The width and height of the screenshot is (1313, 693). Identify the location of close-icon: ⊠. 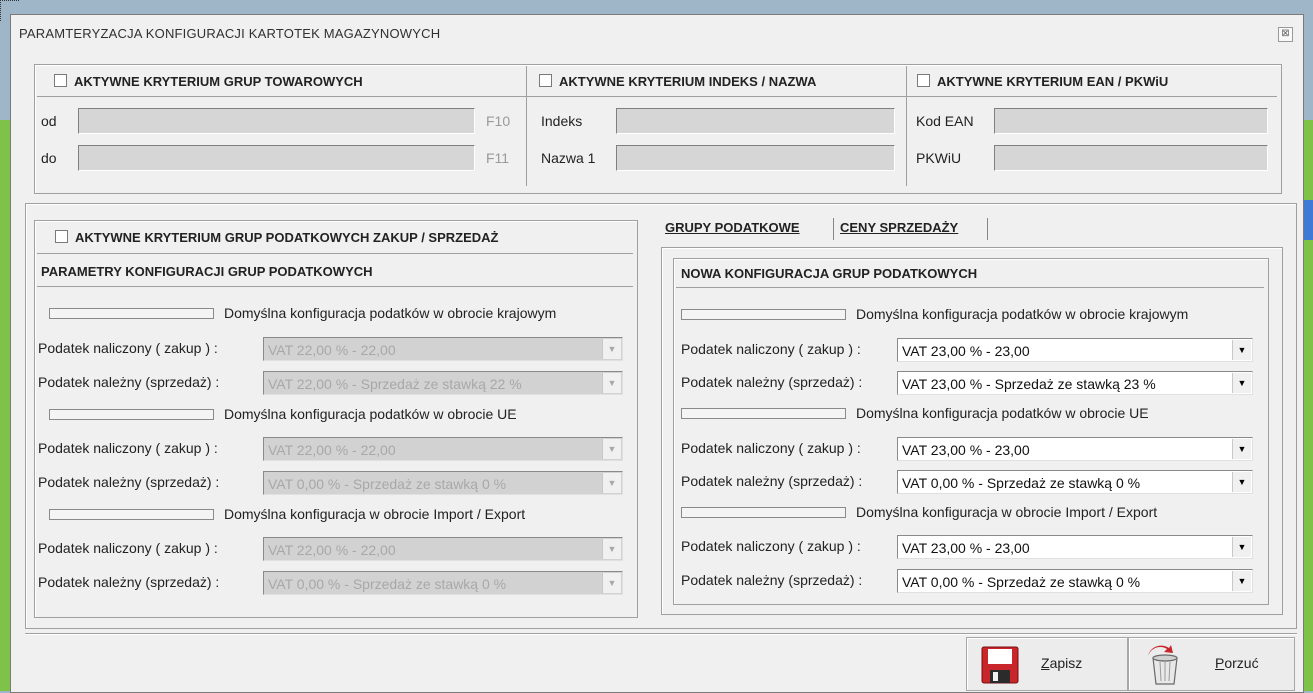
(1285, 34).